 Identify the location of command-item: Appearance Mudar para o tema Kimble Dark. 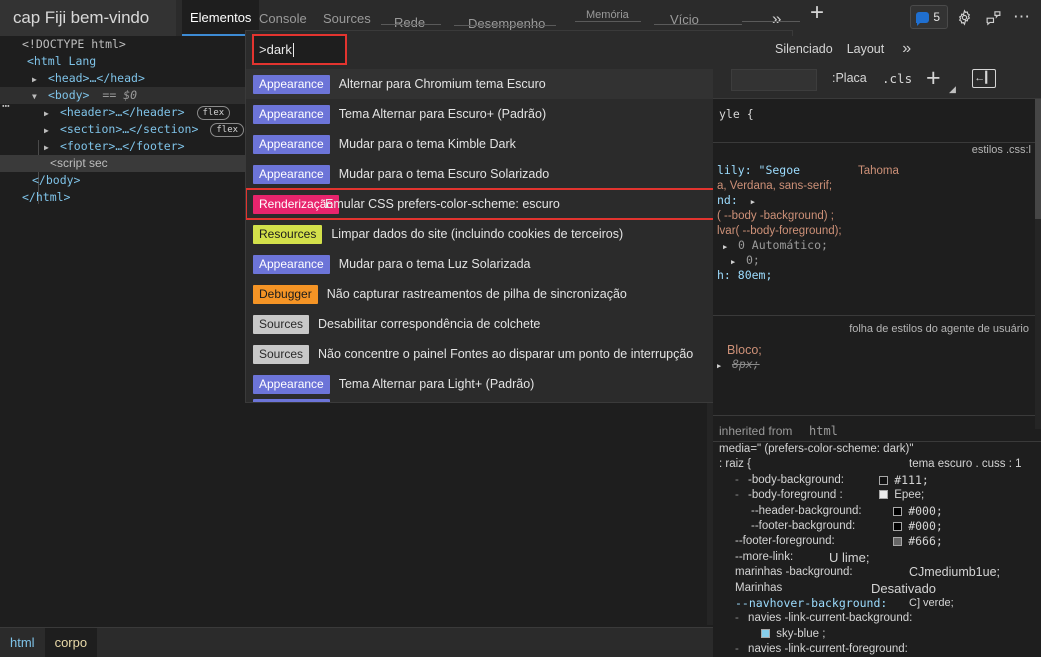
(519, 144).